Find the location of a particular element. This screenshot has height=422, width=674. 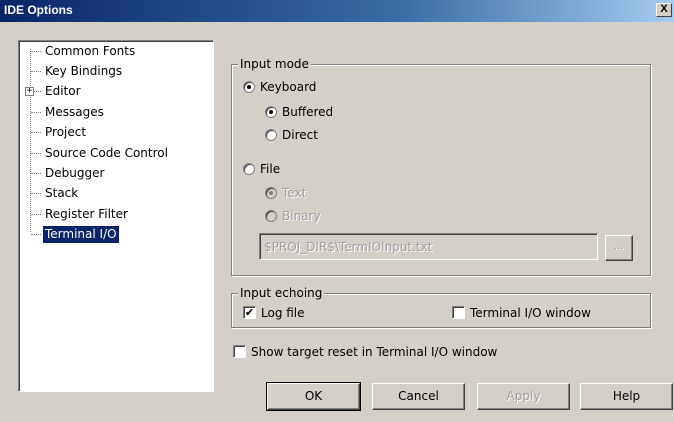

direct-radio: Direct is located at coordinates (325, 135).